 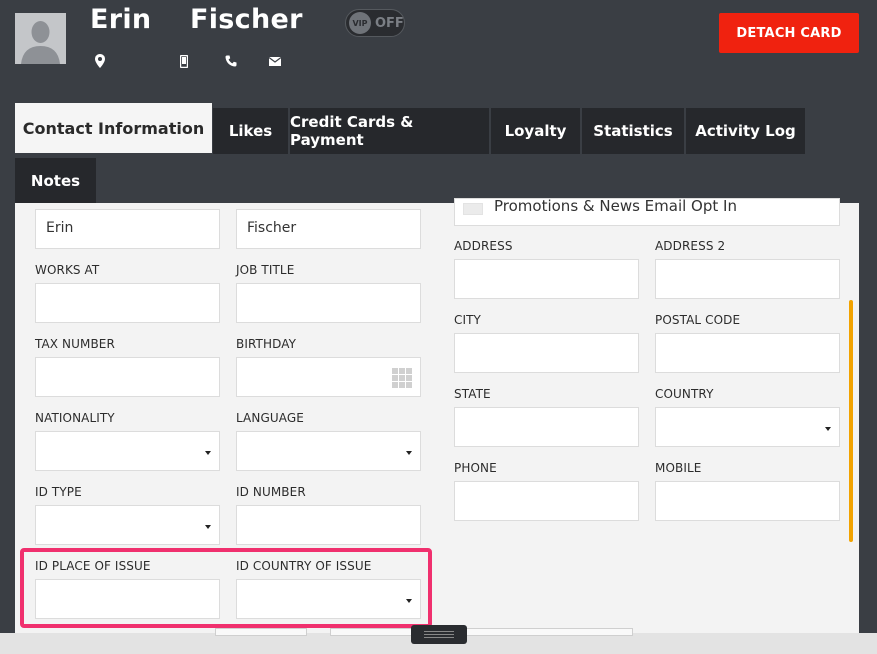 I want to click on envelope-icon, so click(x=275, y=61).